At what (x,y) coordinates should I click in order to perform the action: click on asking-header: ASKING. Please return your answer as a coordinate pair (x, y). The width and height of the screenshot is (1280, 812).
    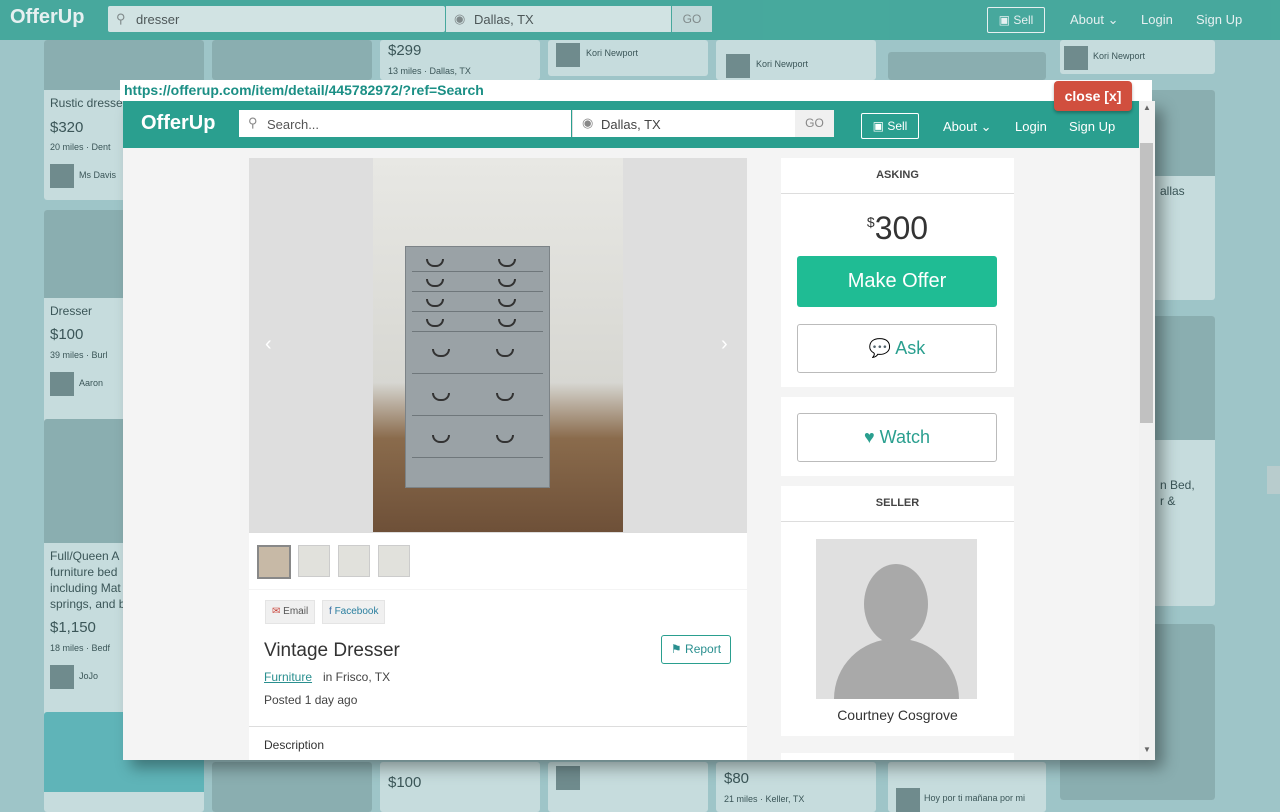
    Looking at the image, I should click on (897, 176).